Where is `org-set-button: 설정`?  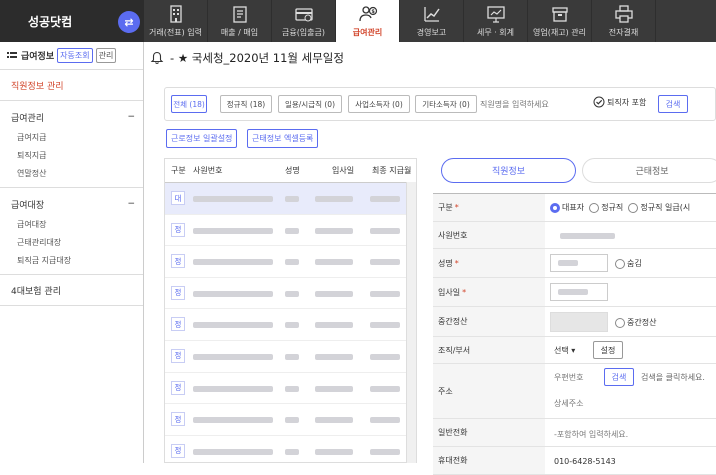
org-set-button: 설정 is located at coordinates (608, 350).